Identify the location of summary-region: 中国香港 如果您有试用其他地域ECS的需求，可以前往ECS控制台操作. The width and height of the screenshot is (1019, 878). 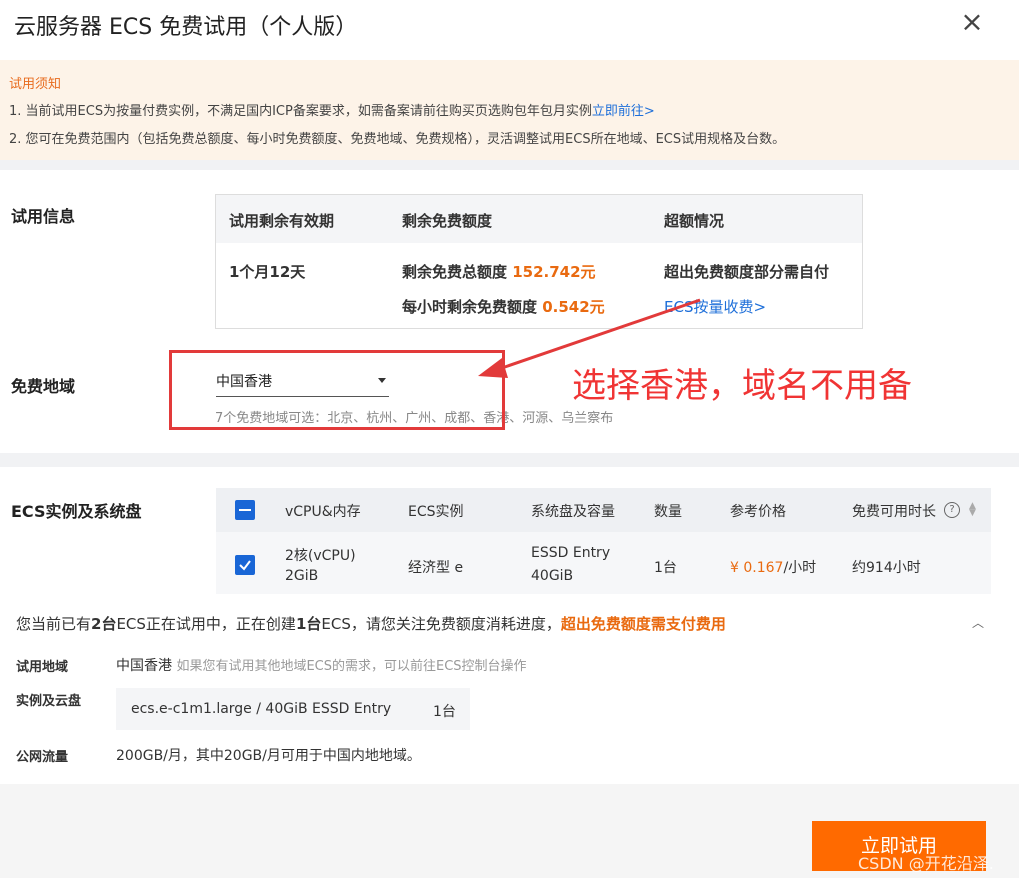
(321, 665).